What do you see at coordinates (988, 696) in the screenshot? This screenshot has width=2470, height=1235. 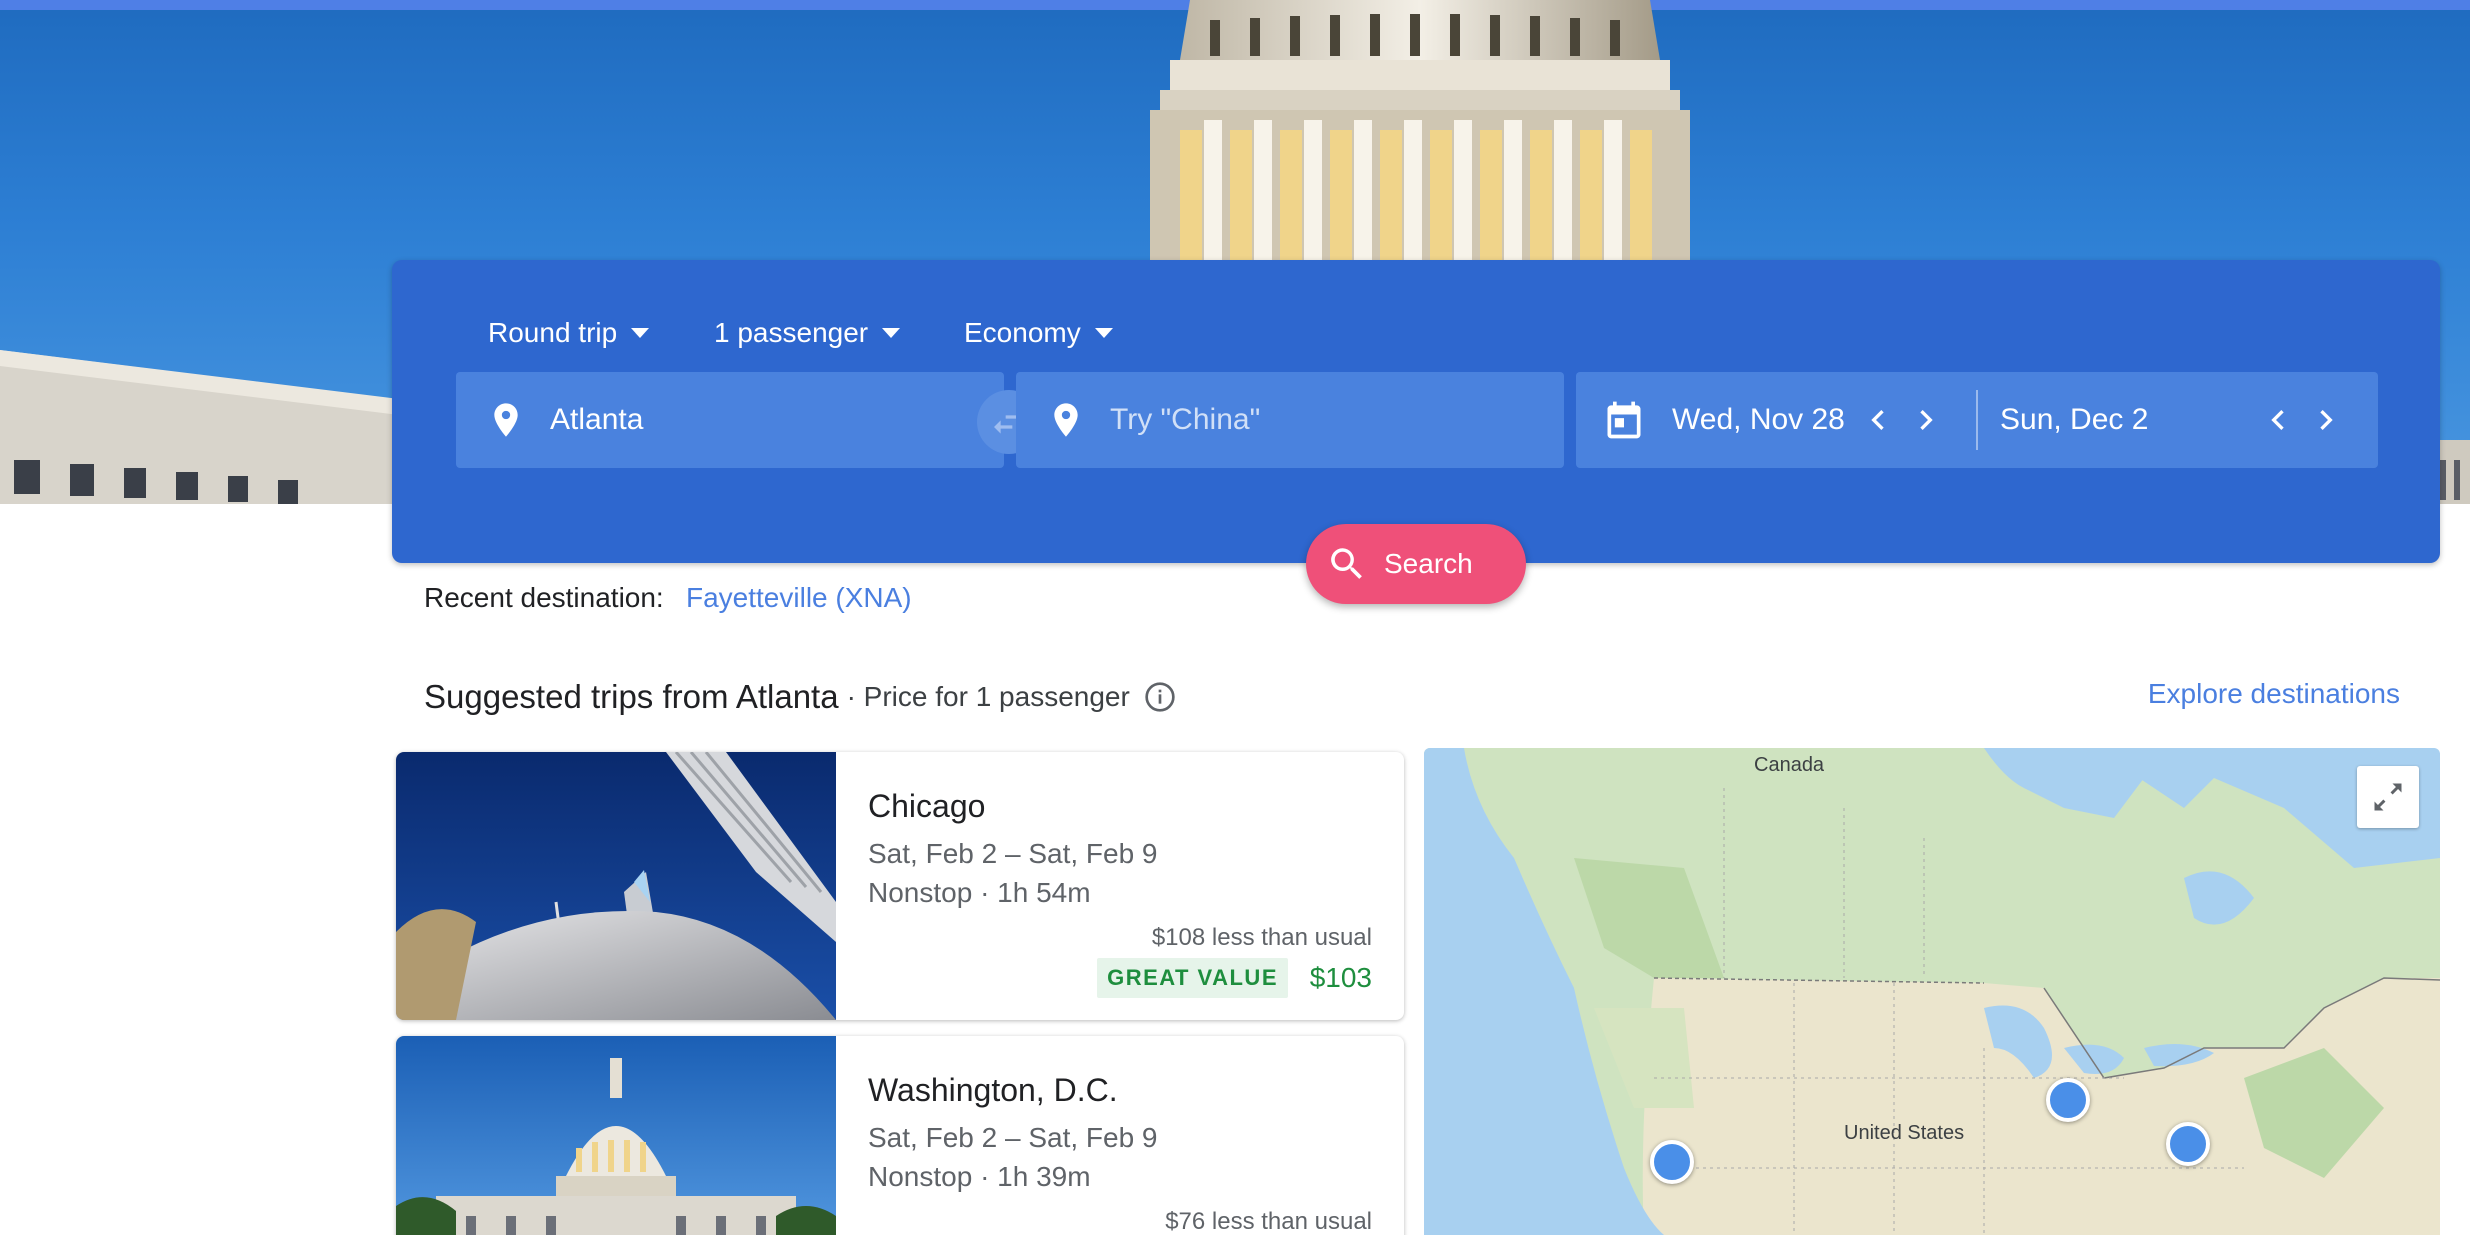 I see `suggested-trips-subtitle: · Price for 1 passenger` at bounding box center [988, 696].